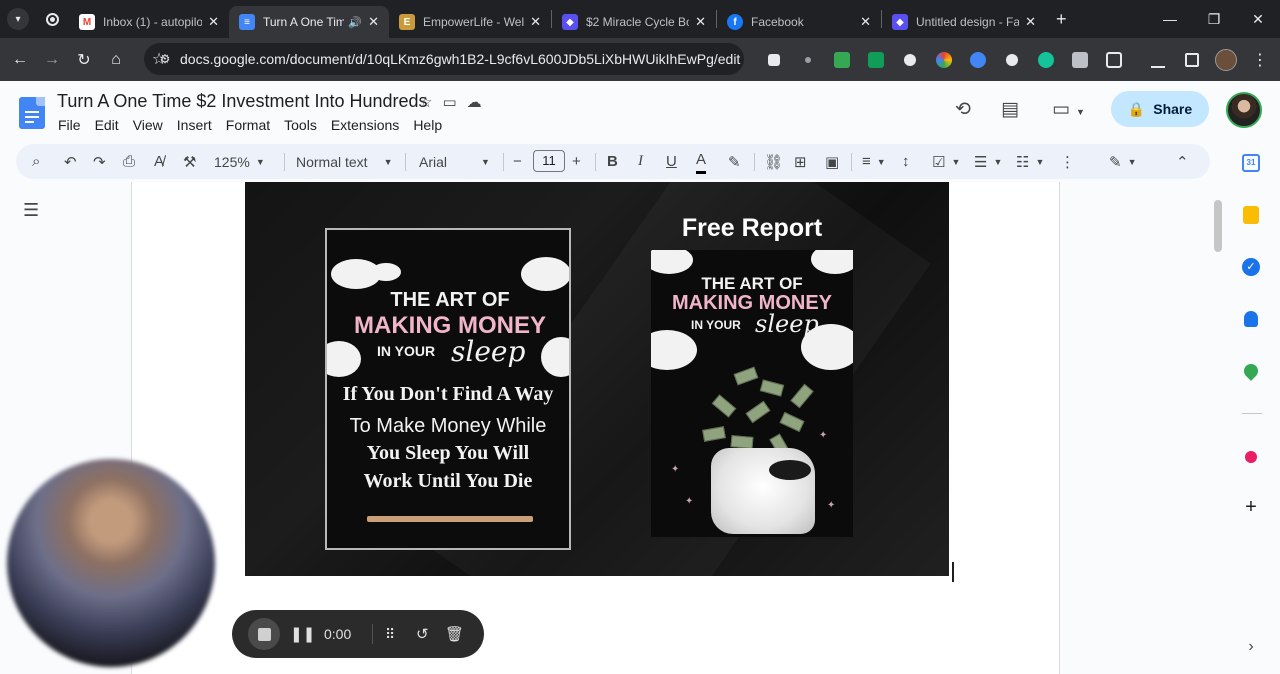 This screenshot has width=1280, height=674. I want to click on menu-edit: Edit, so click(107, 125).